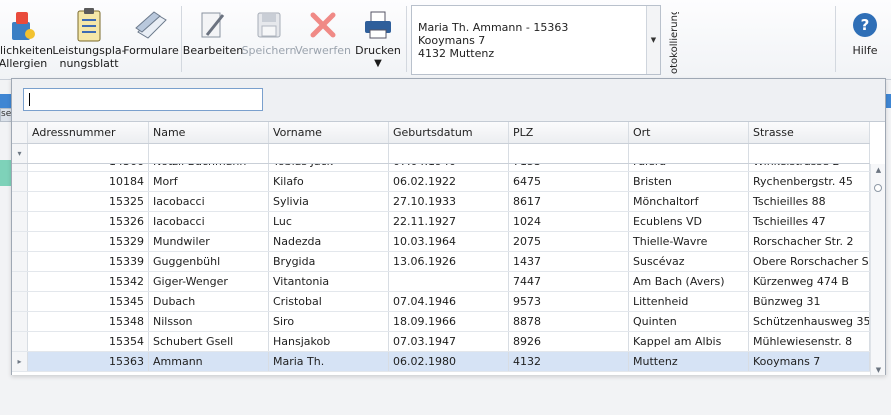 Image resolution: width=891 pixels, height=415 pixels. I want to click on scroll-thumb, so click(878, 188).